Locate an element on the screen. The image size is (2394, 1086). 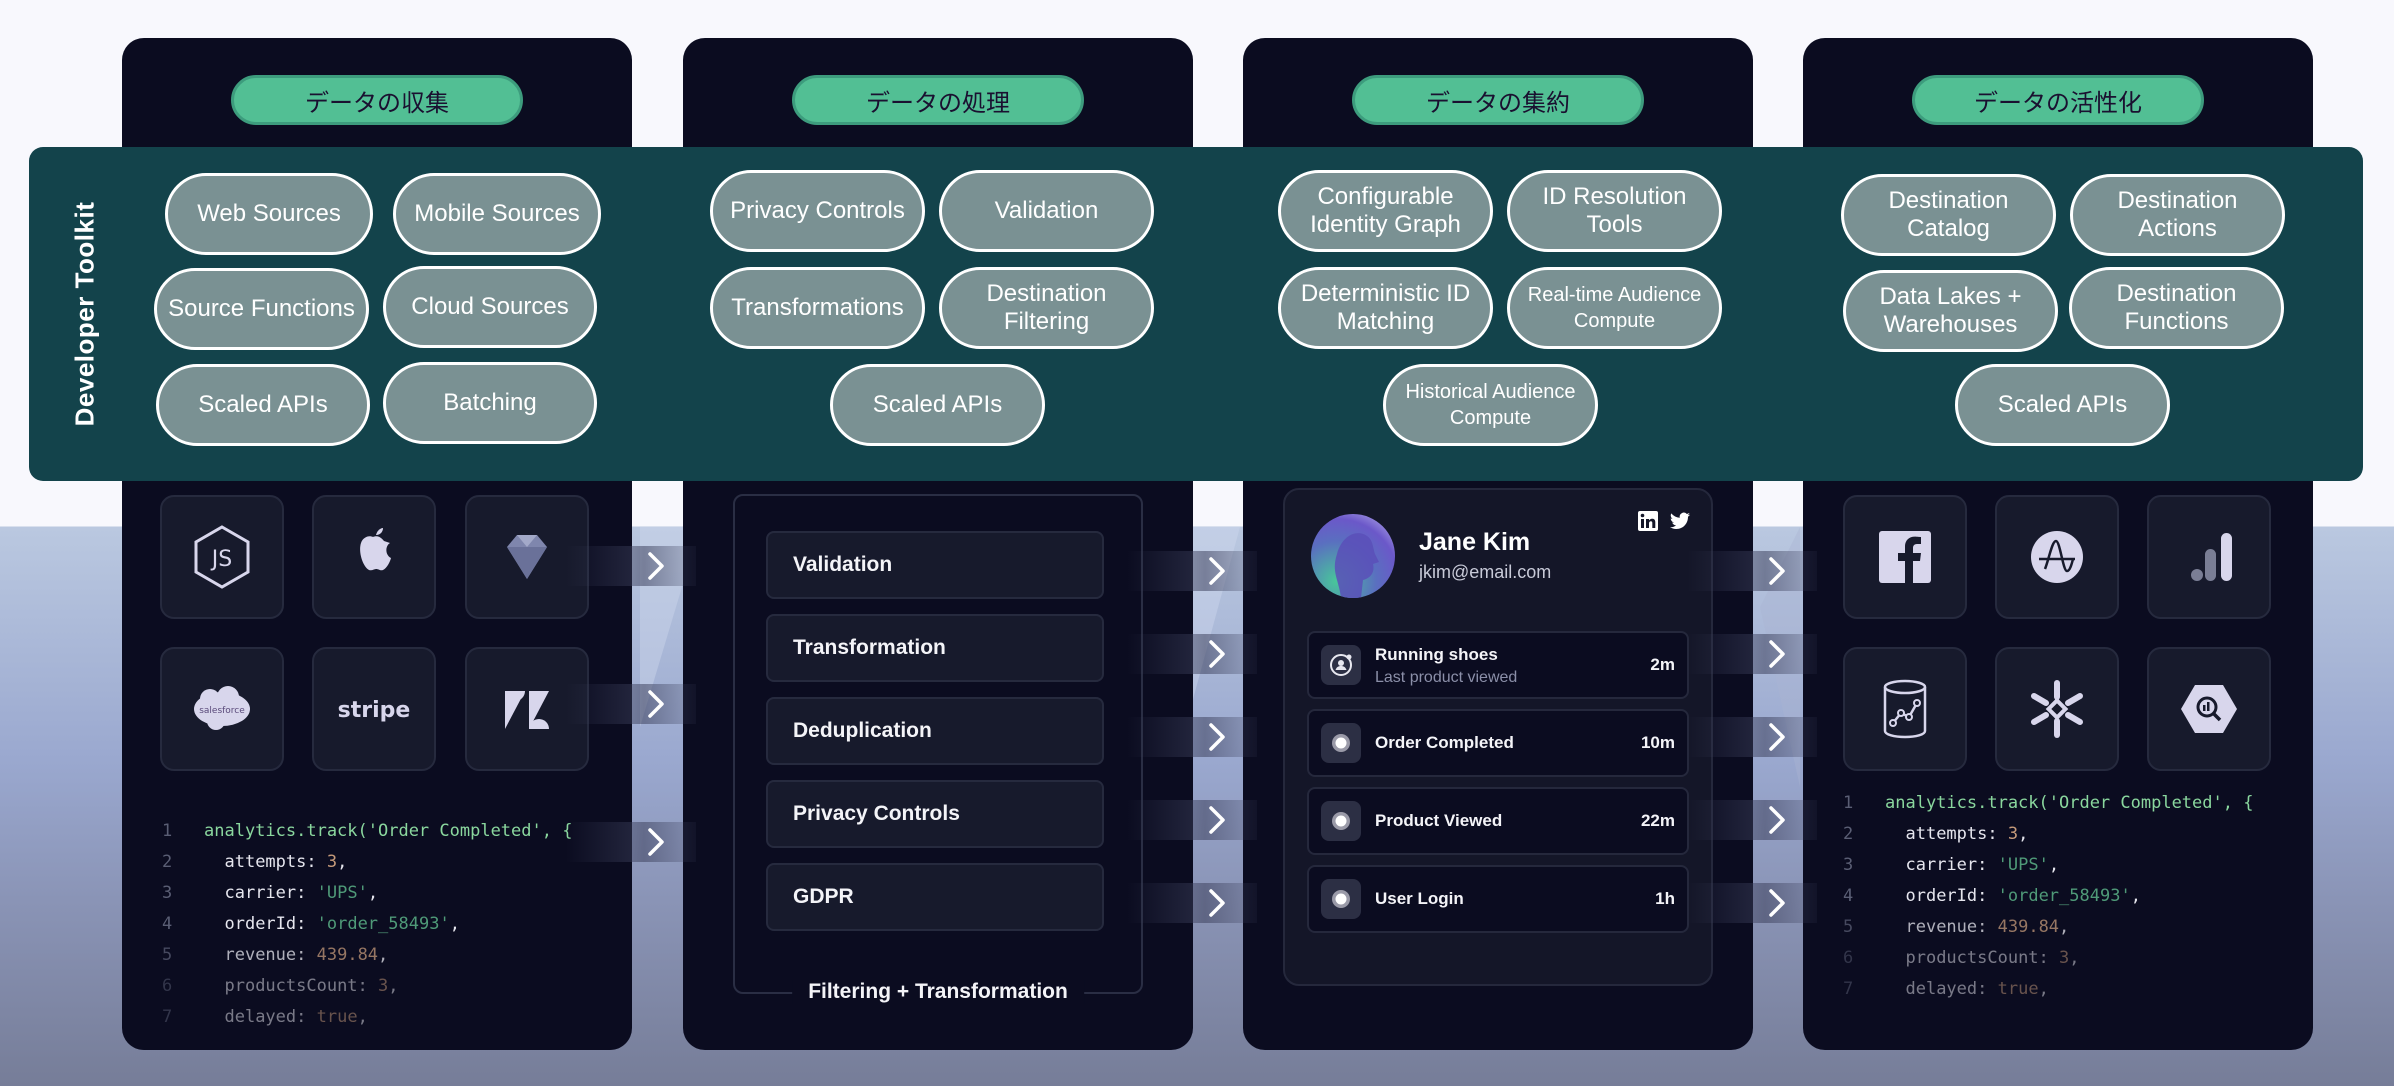
pill-destination-functions: Destination Functions is located at coordinates (2176, 308).